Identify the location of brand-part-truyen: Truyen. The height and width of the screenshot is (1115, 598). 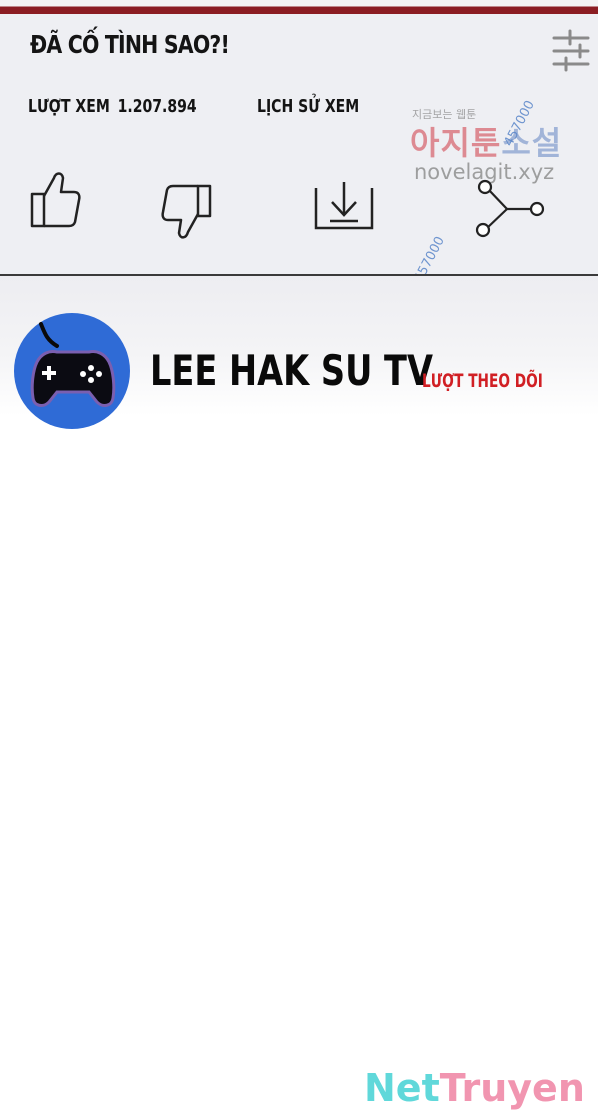
(512, 1088).